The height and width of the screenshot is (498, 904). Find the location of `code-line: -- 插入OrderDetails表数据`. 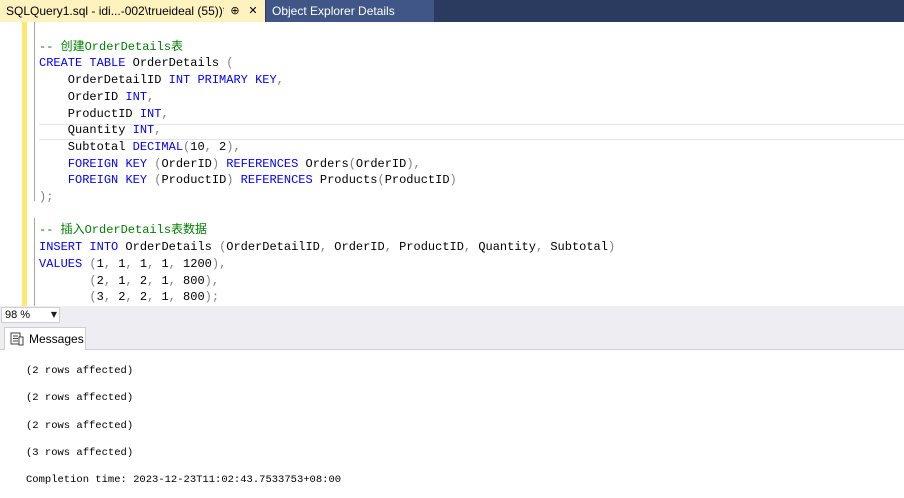

code-line: -- 插入OrderDetails表数据 is located at coordinates (123, 230).